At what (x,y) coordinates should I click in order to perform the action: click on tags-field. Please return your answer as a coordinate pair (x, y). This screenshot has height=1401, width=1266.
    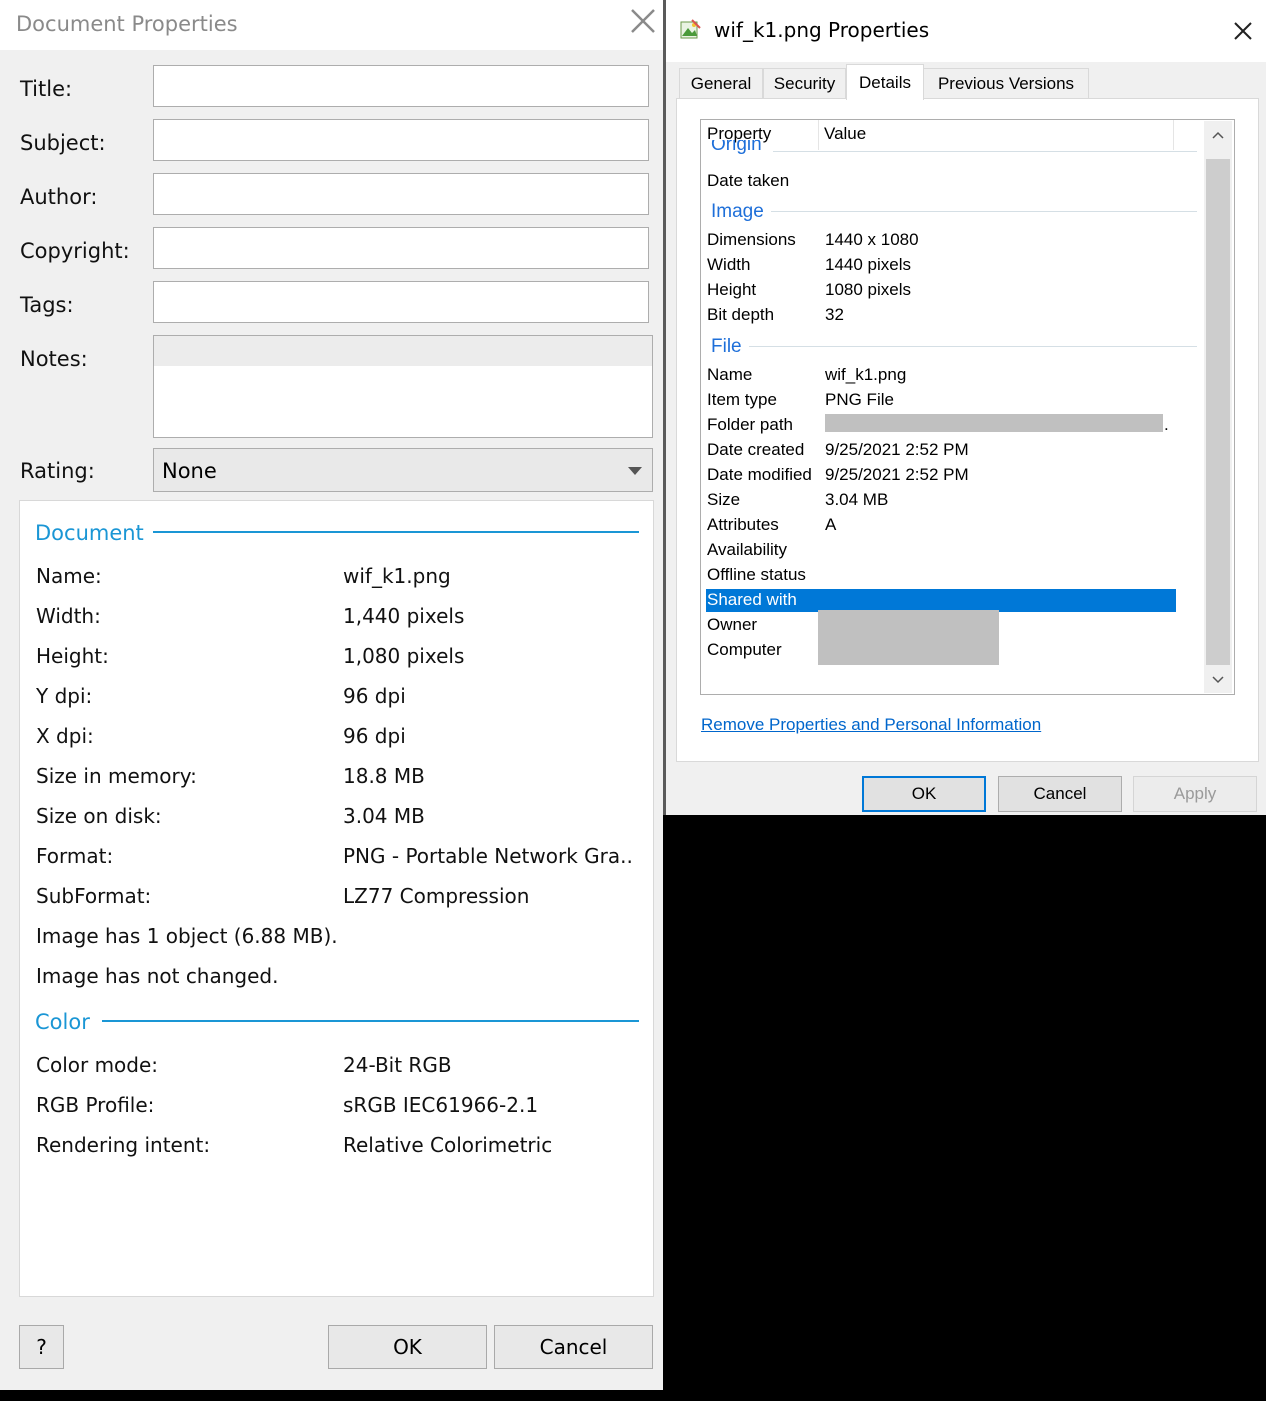
    Looking at the image, I should click on (401, 302).